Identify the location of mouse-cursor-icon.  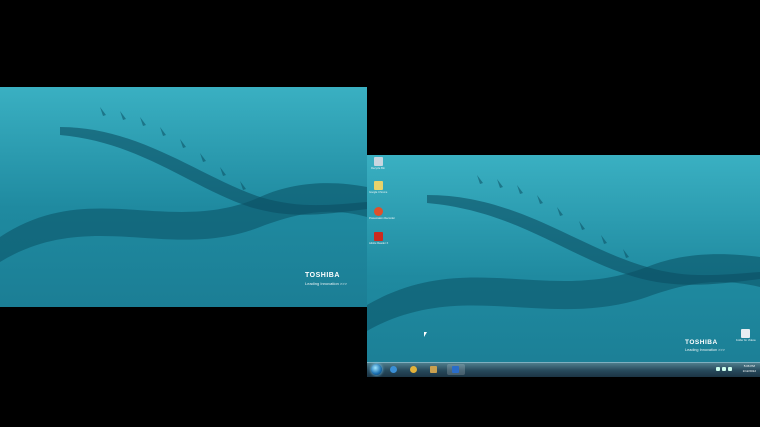
(425, 334).